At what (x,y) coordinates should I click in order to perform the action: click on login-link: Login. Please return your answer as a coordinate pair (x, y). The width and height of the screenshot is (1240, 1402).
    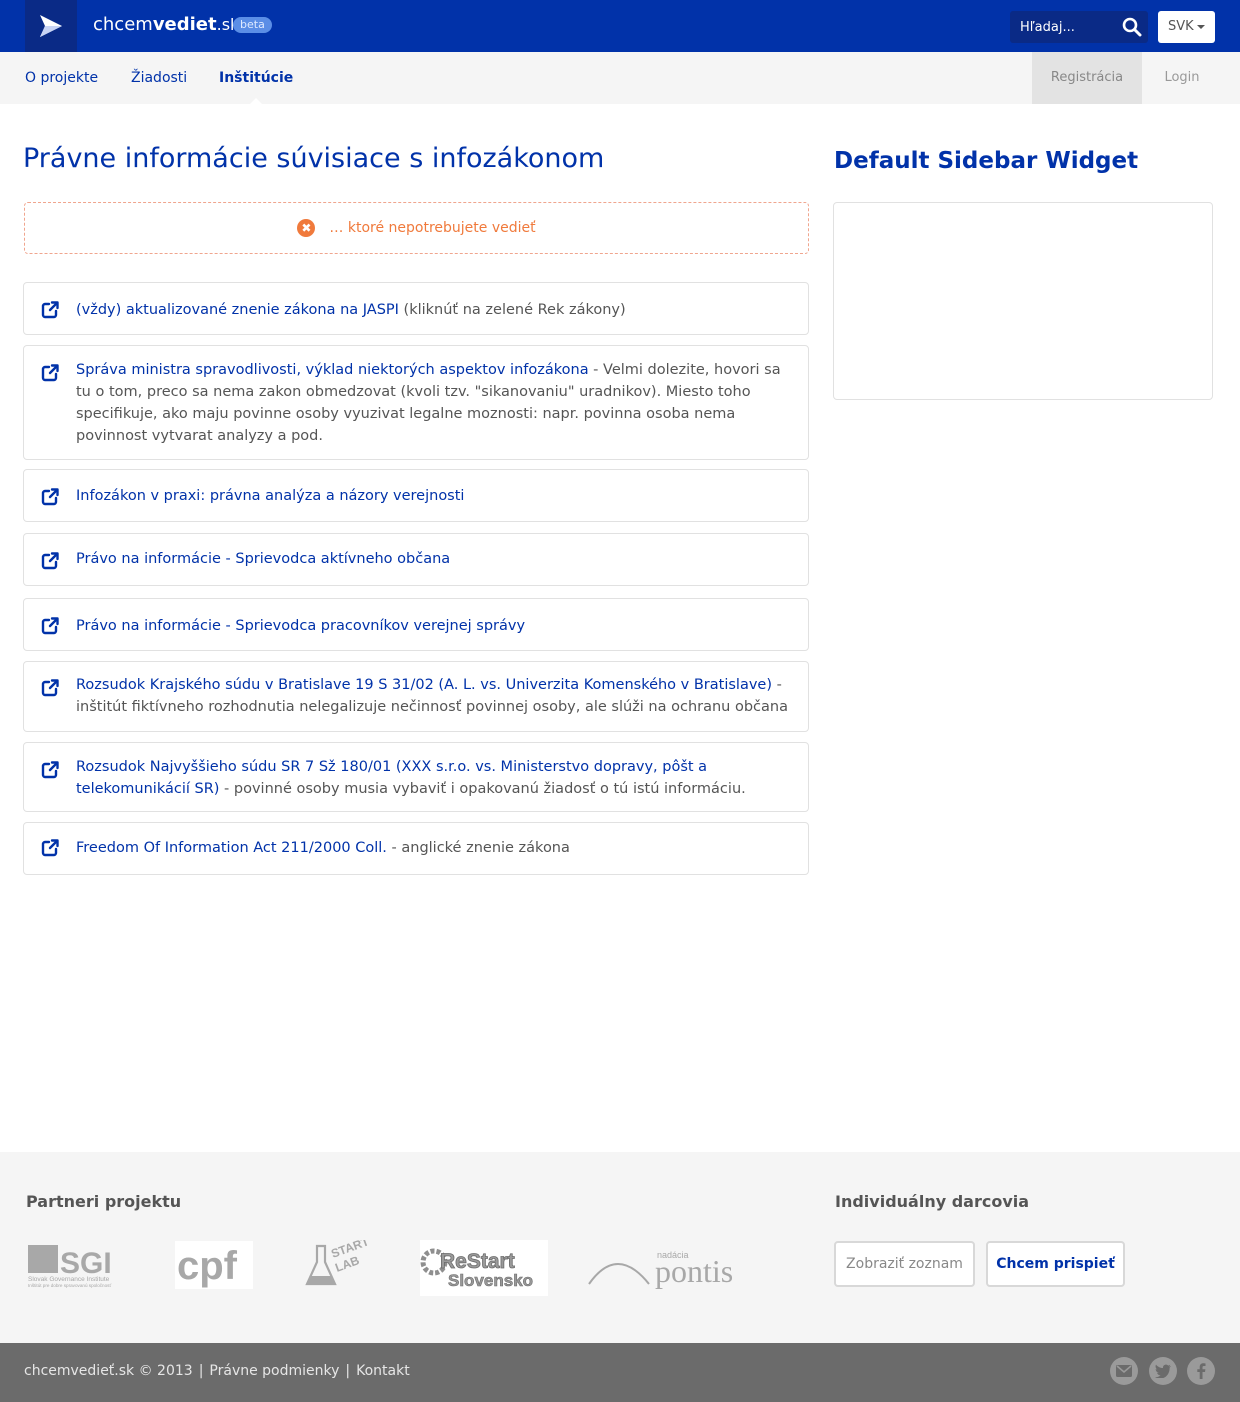
    Looking at the image, I should click on (1182, 78).